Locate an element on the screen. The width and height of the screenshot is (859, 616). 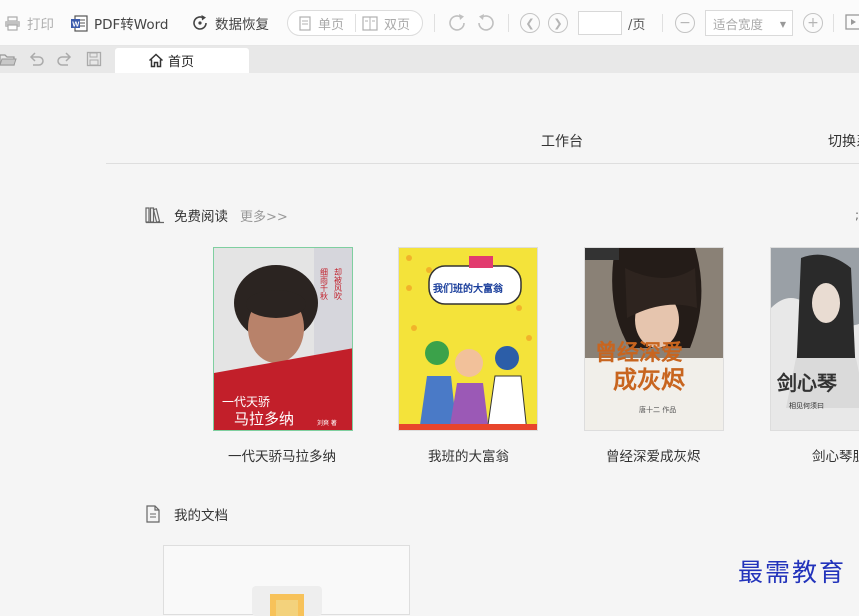
book-1-cover-title: 一代天骄 is located at coordinates (246, 402).